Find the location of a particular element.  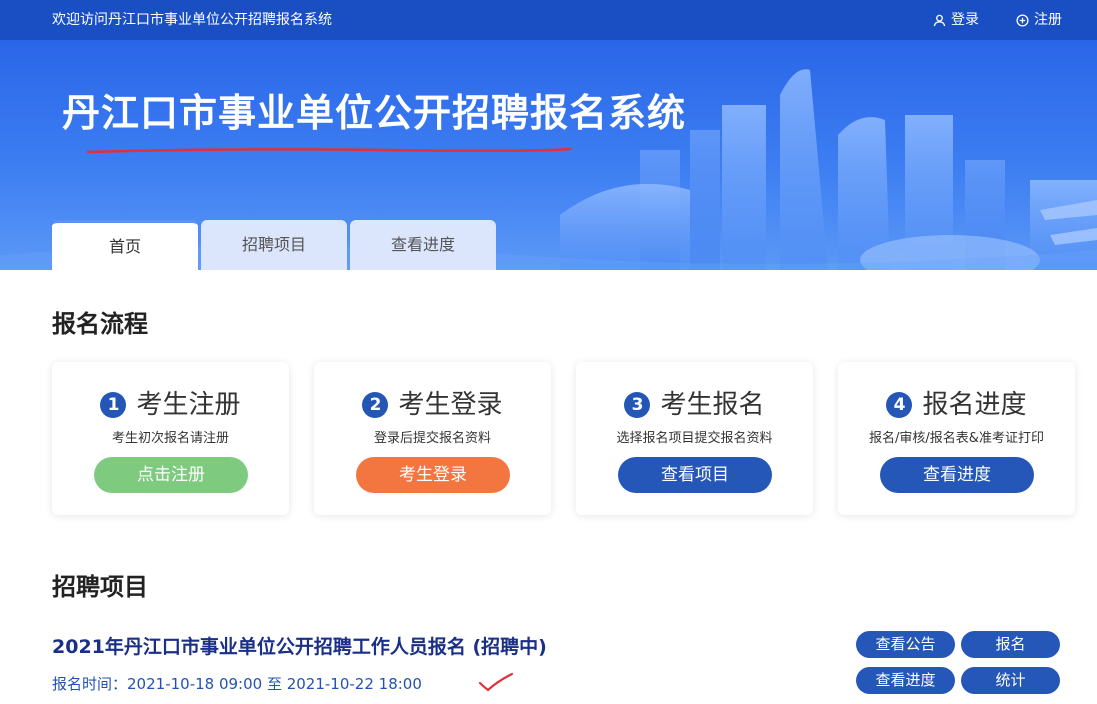

step-number: 3 is located at coordinates (637, 405).